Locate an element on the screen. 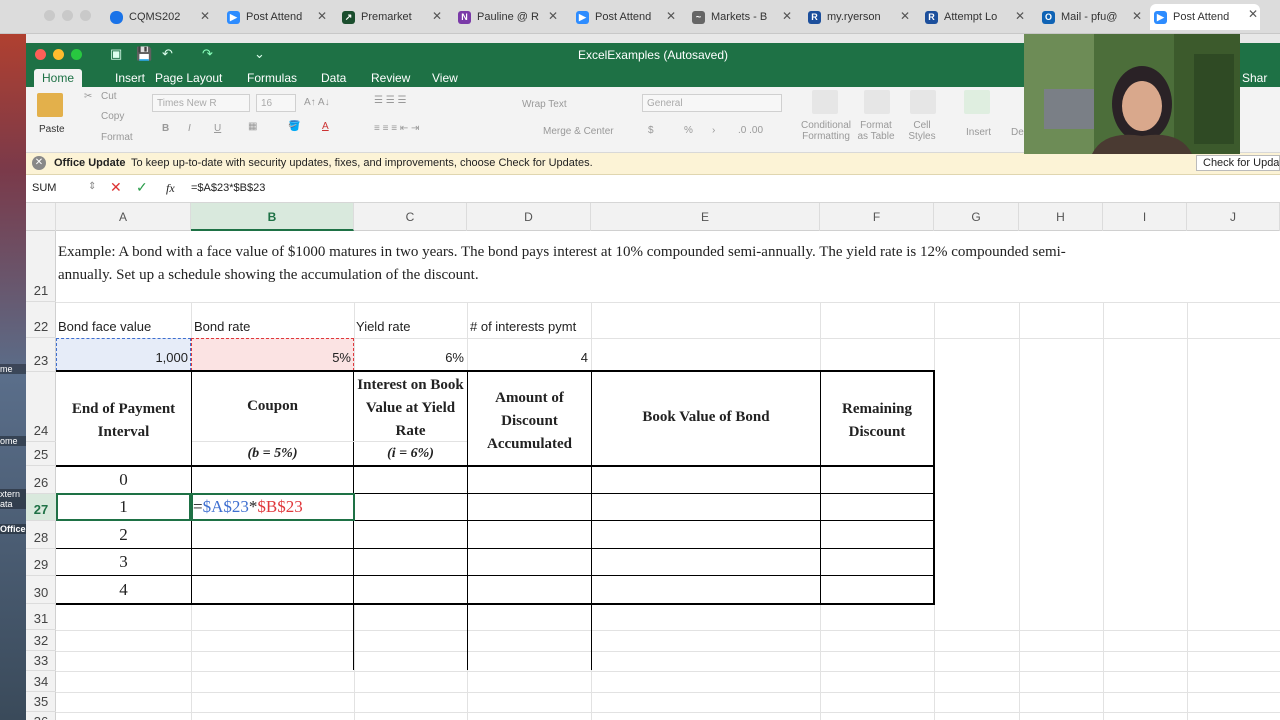 This screenshot has height=720, width=1280. name-box-stepper-icon: ⇕ is located at coordinates (92, 186).